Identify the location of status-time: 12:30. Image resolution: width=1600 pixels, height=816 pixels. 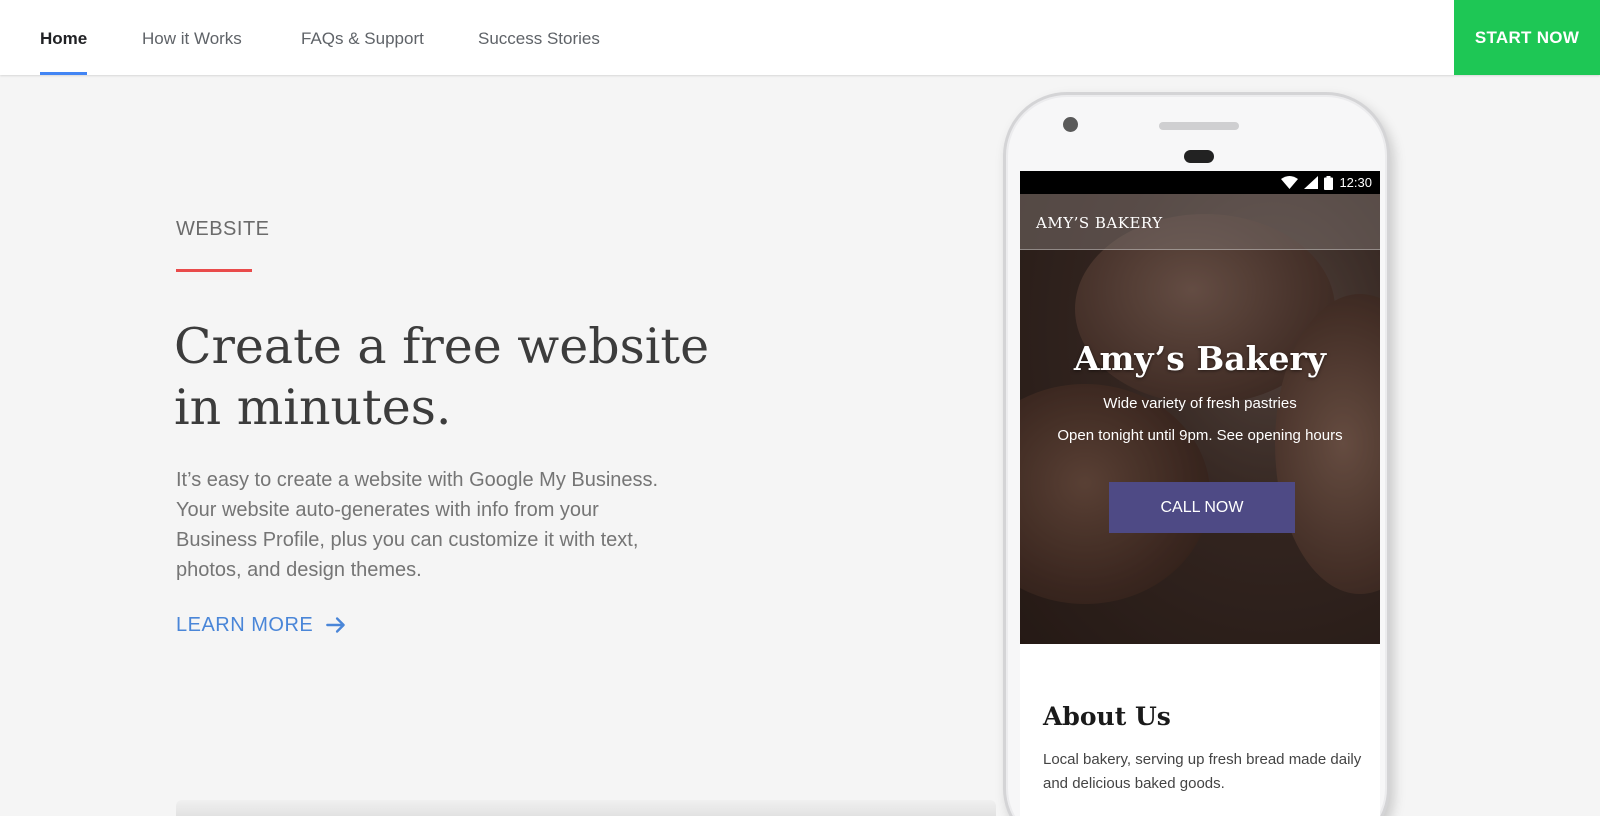
(1355, 182).